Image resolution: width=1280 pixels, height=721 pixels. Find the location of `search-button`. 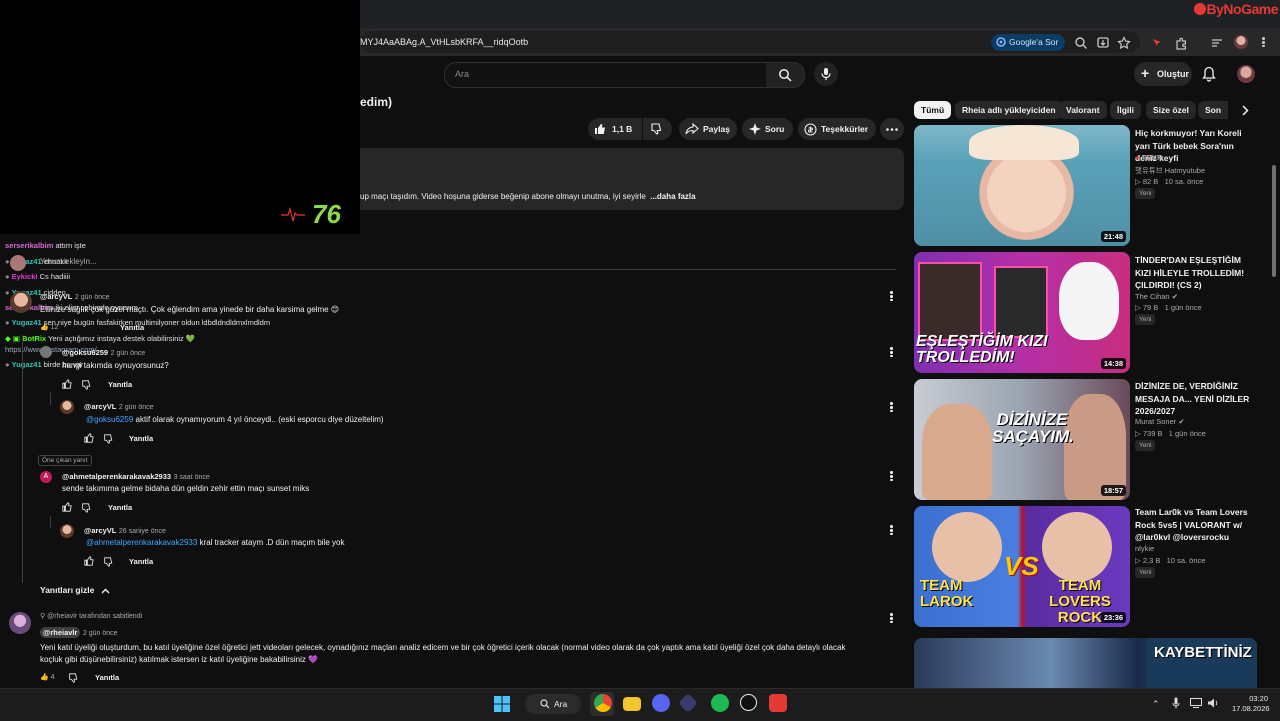

search-button is located at coordinates (785, 75).